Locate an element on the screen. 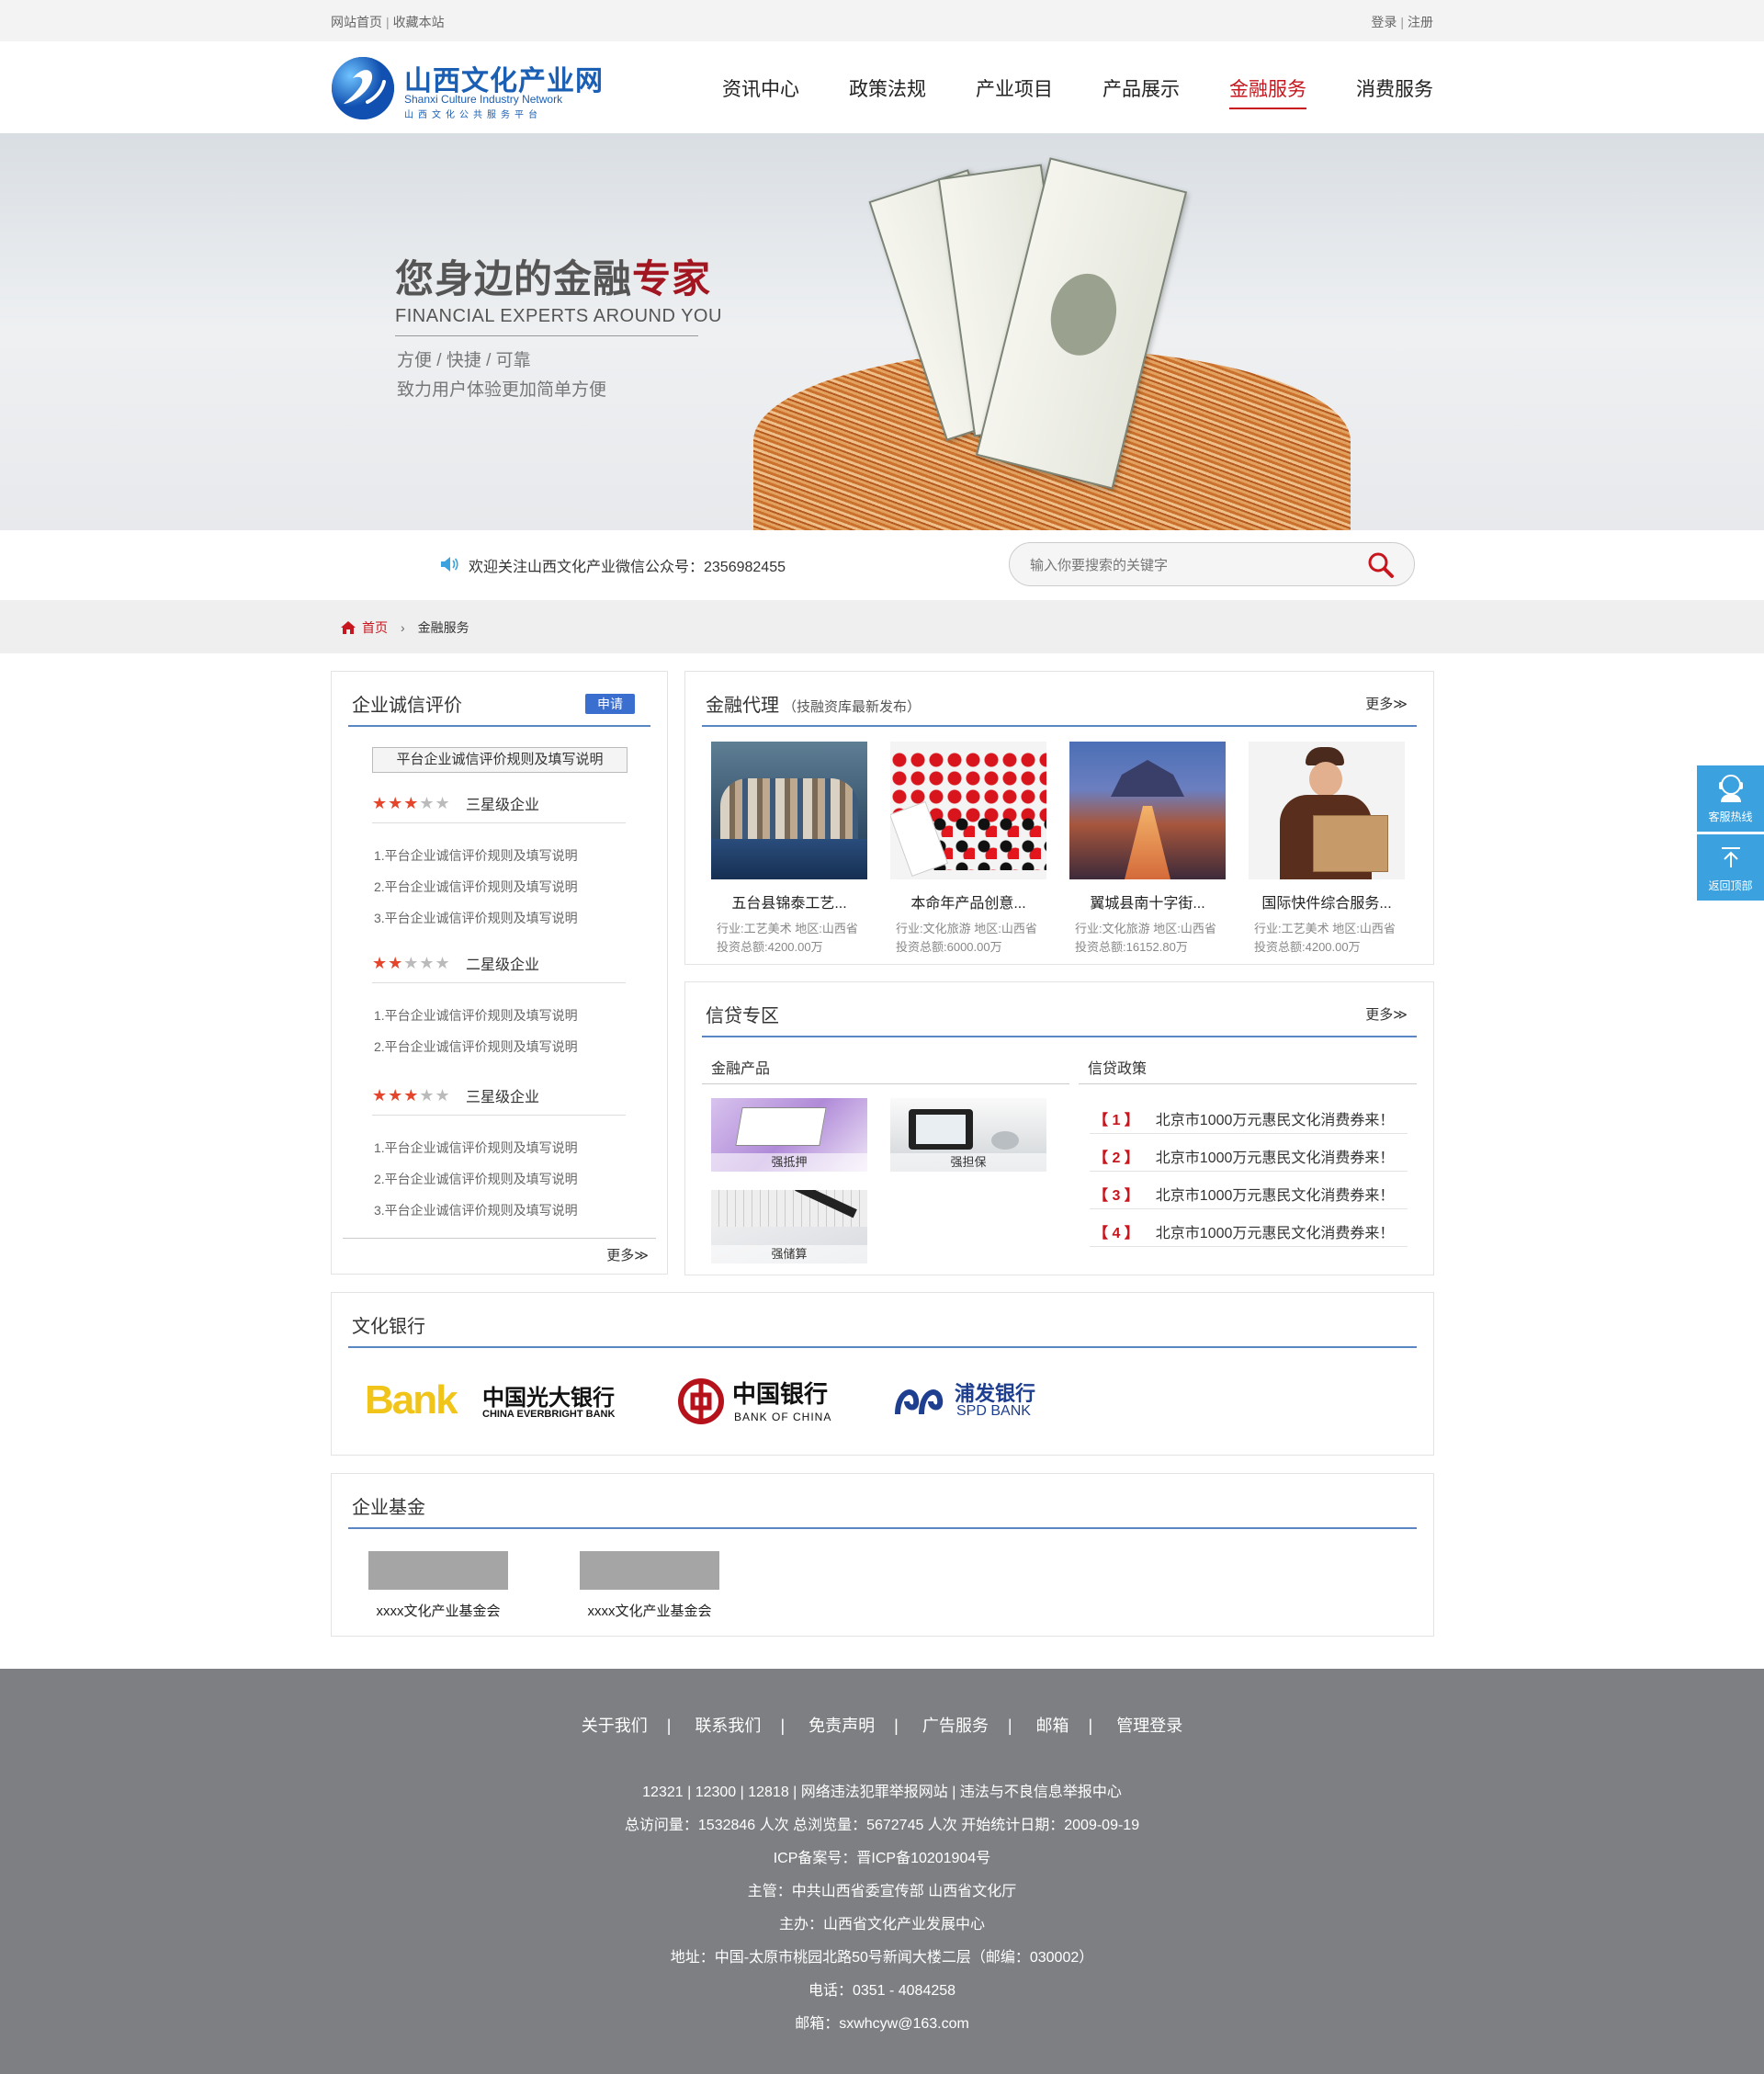 Image resolution: width=1764 pixels, height=2074 pixels. nav-products: 产品展示 is located at coordinates (1141, 91).